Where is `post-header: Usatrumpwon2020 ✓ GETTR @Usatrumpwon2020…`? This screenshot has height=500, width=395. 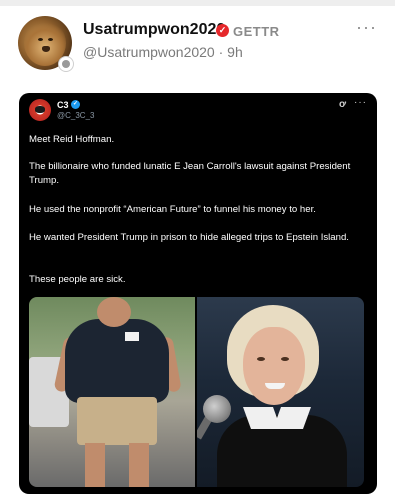 post-header: Usatrumpwon2020 ✓ GETTR @Usatrumpwon2020… is located at coordinates (197, 43).